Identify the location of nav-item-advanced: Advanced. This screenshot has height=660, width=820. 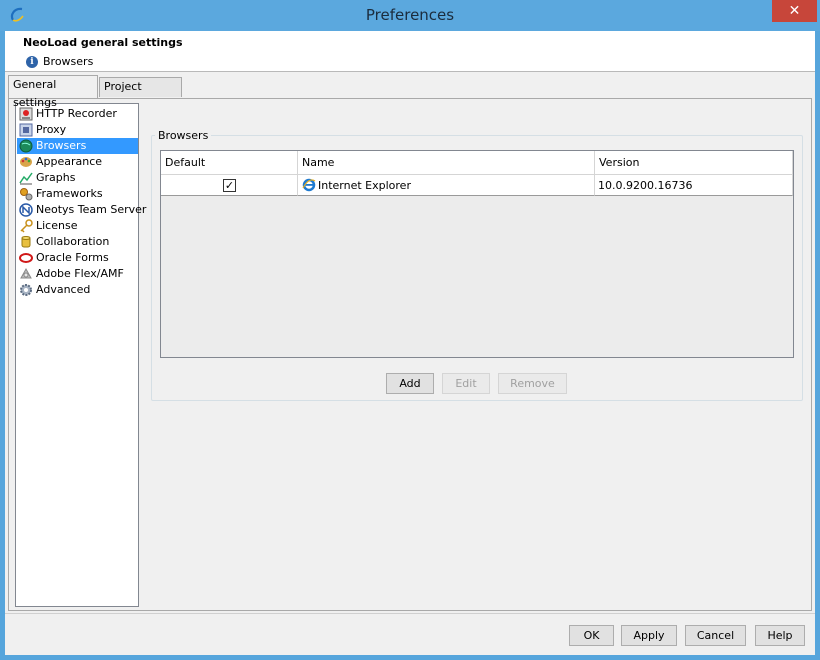
(77, 290).